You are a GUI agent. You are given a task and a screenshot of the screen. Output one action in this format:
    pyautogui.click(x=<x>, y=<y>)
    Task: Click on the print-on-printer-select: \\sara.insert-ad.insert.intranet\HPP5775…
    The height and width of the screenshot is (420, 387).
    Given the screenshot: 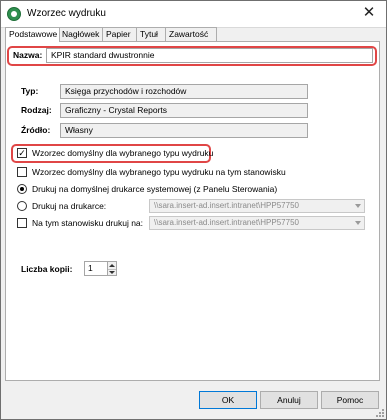 What is the action you would take?
    pyautogui.click(x=257, y=206)
    